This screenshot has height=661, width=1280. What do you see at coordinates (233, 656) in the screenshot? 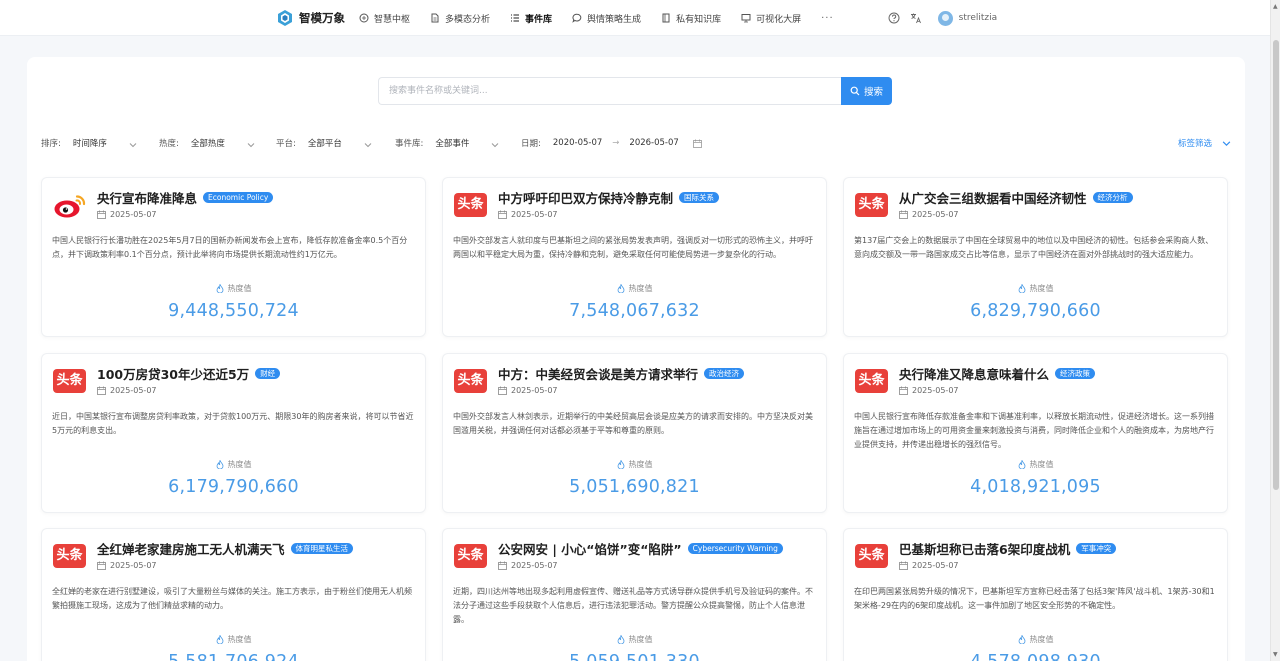
I see `heat-value: 5,581,706,924` at bounding box center [233, 656].